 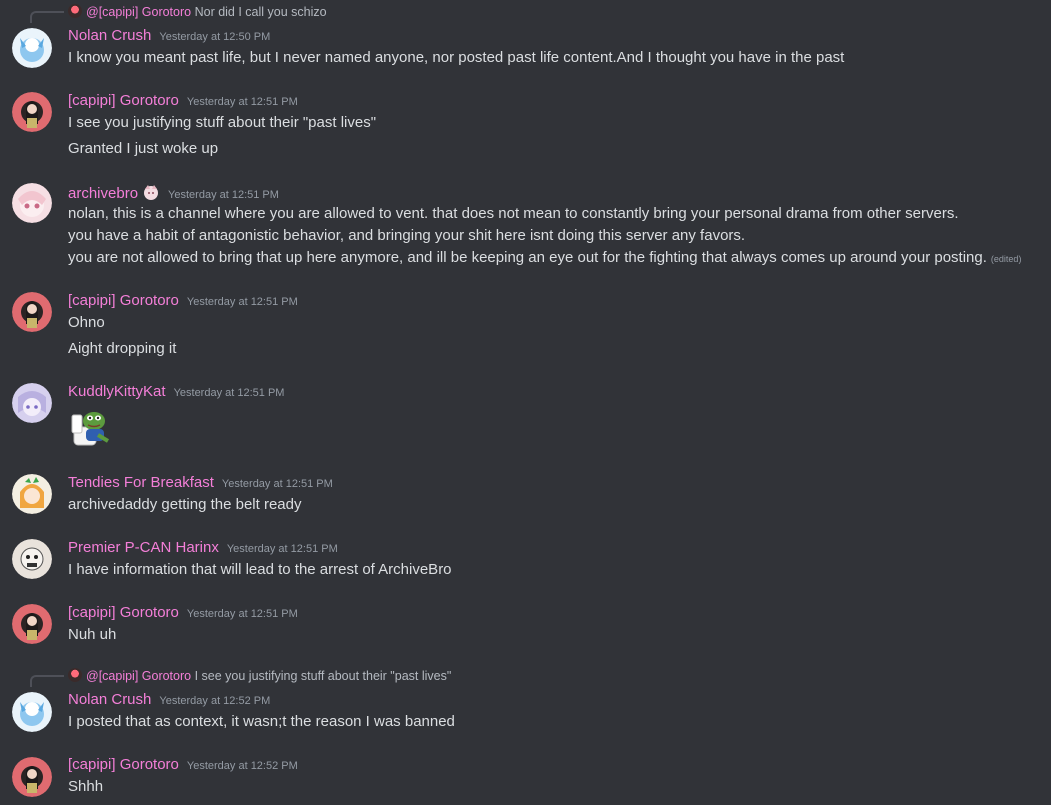 What do you see at coordinates (122, 348) in the screenshot?
I see `message-text: Aight dropping it` at bounding box center [122, 348].